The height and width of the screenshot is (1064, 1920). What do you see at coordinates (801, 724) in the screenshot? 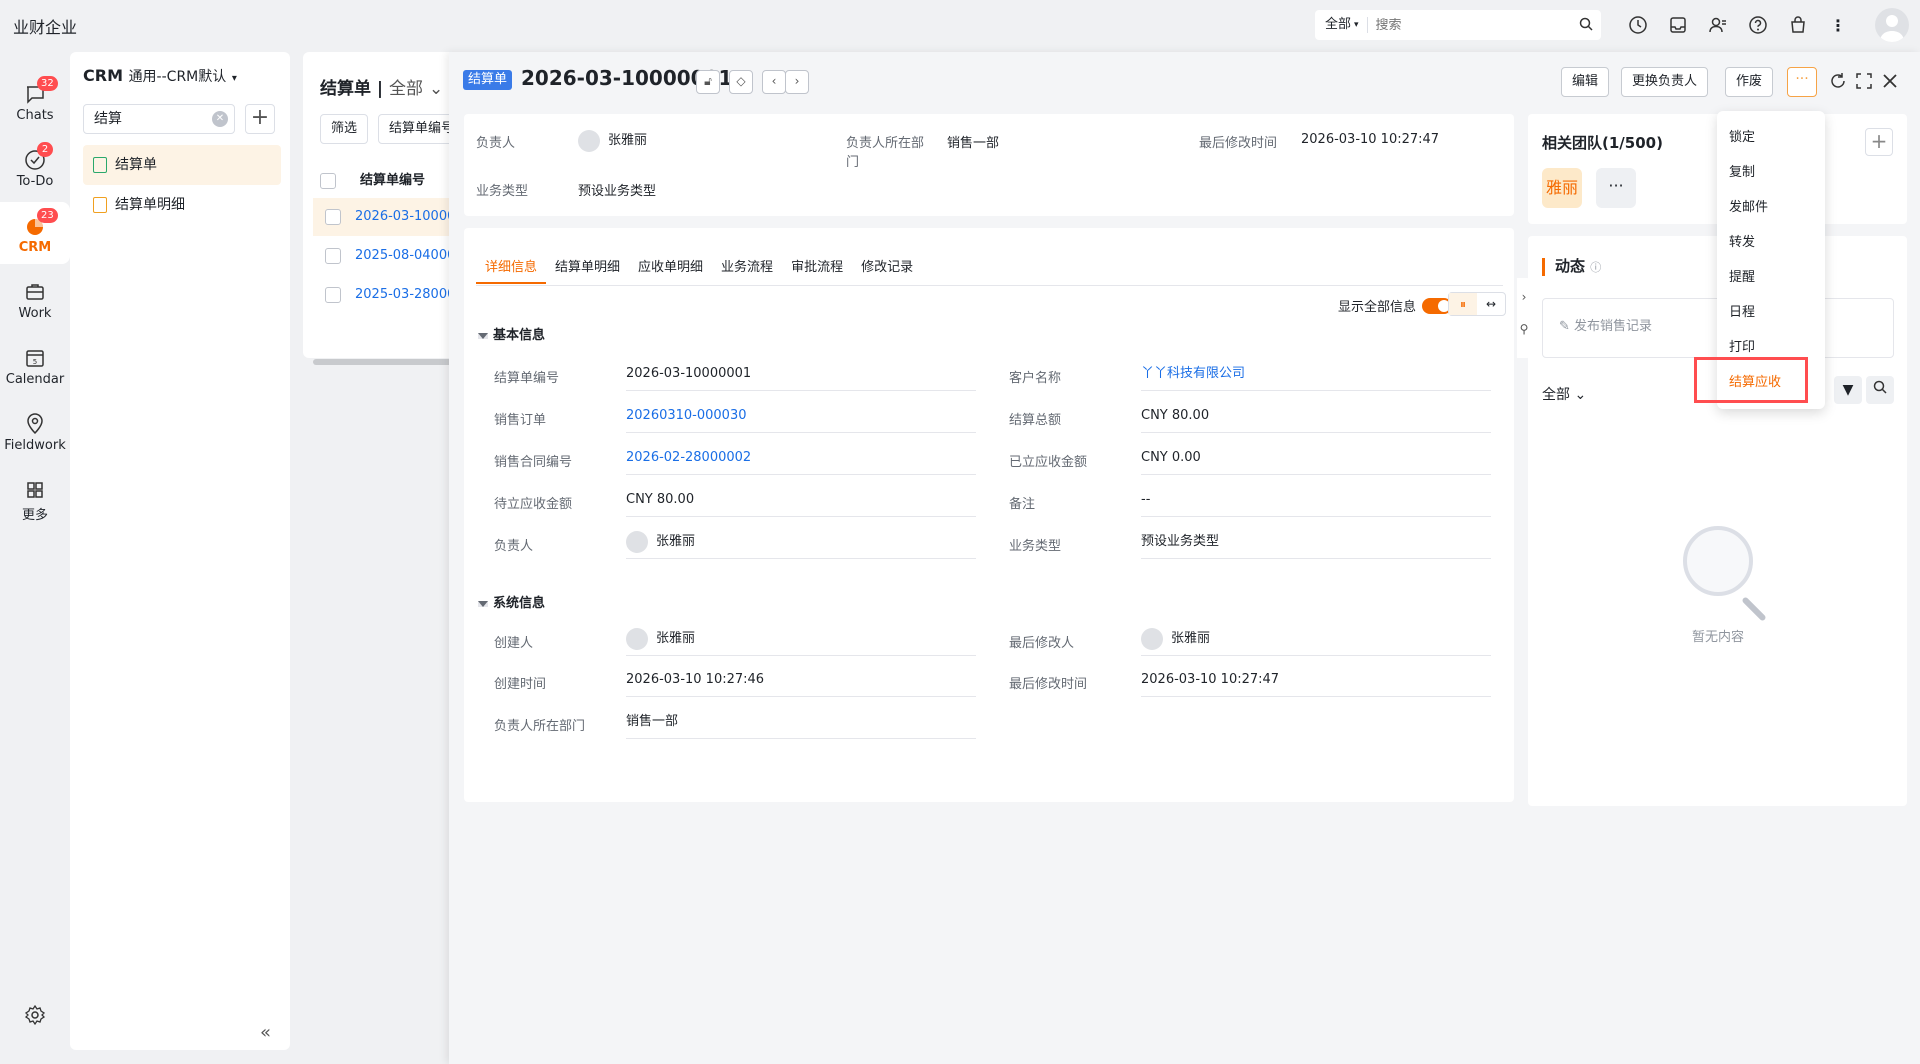
I see `field-value: 销售一部` at bounding box center [801, 724].